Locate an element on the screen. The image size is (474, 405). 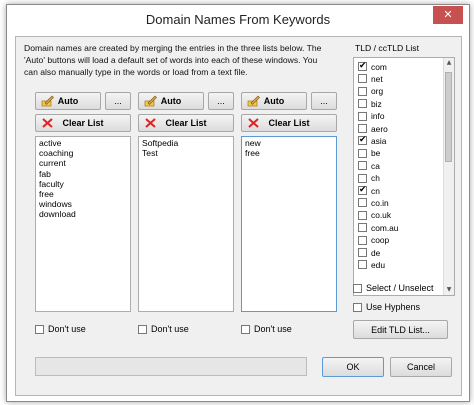
tld-item: net is located at coordinates (370, 78).